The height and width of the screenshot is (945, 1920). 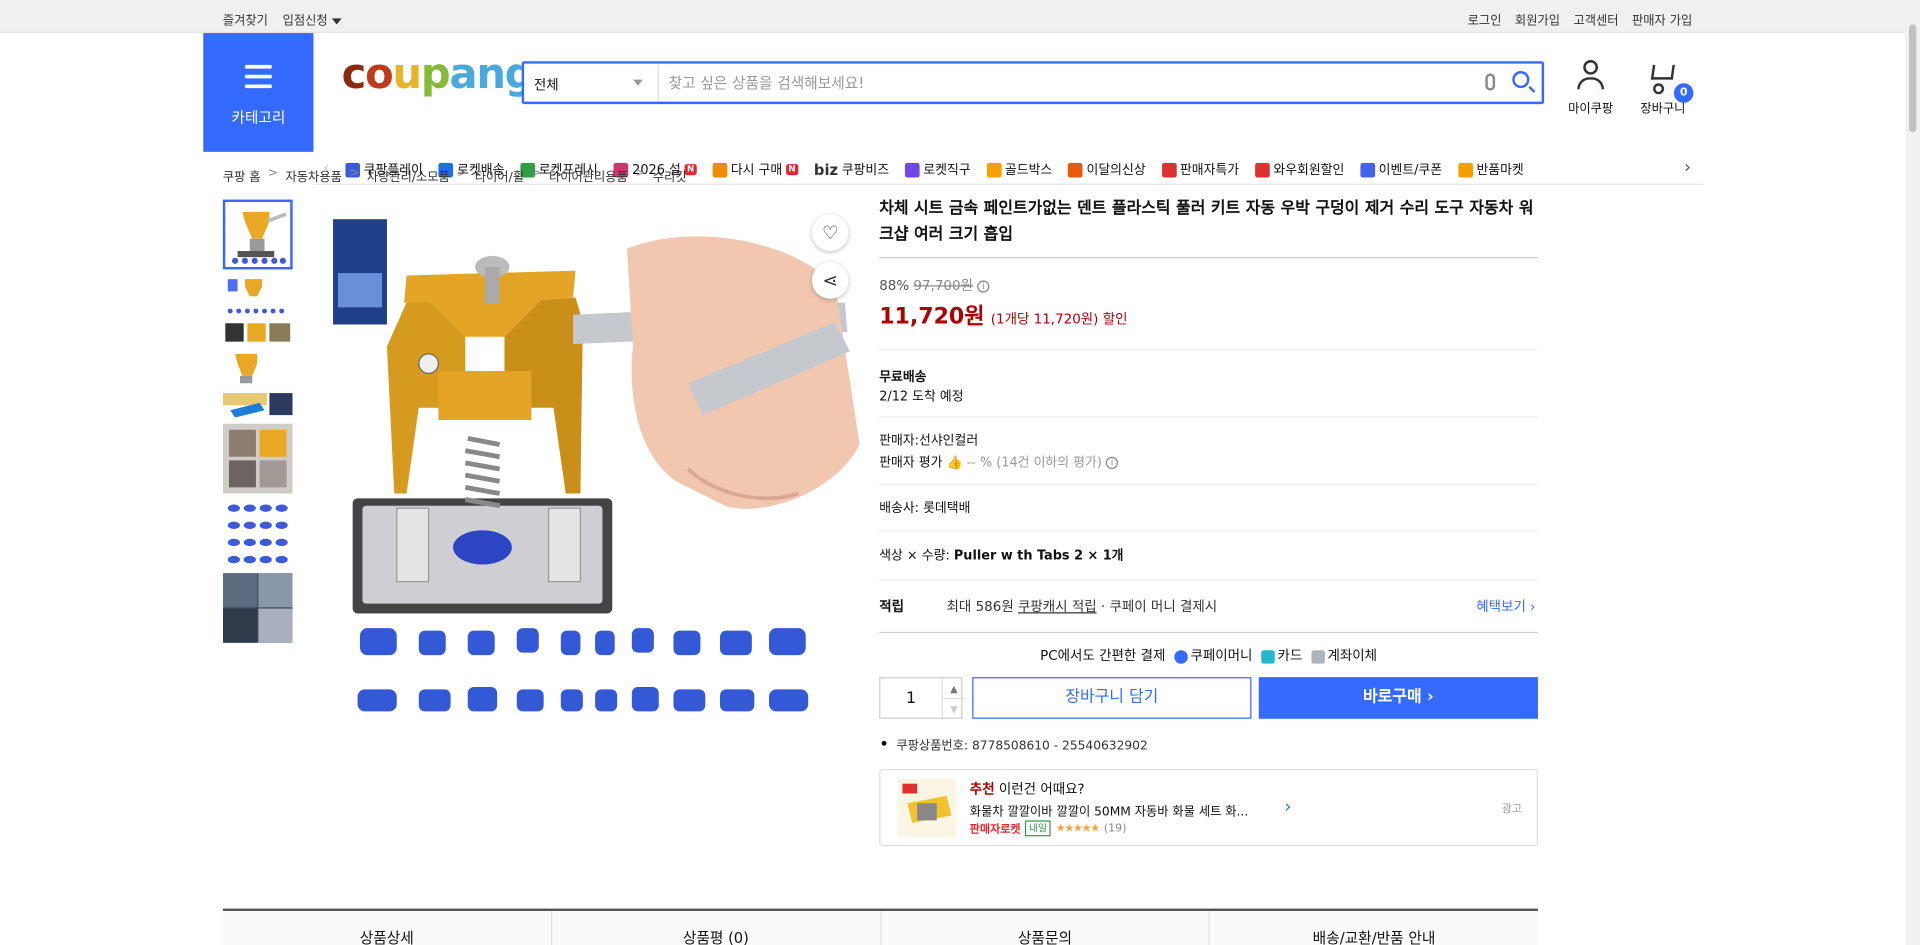 What do you see at coordinates (1181, 656) in the screenshot?
I see `coupay-money-icon` at bounding box center [1181, 656].